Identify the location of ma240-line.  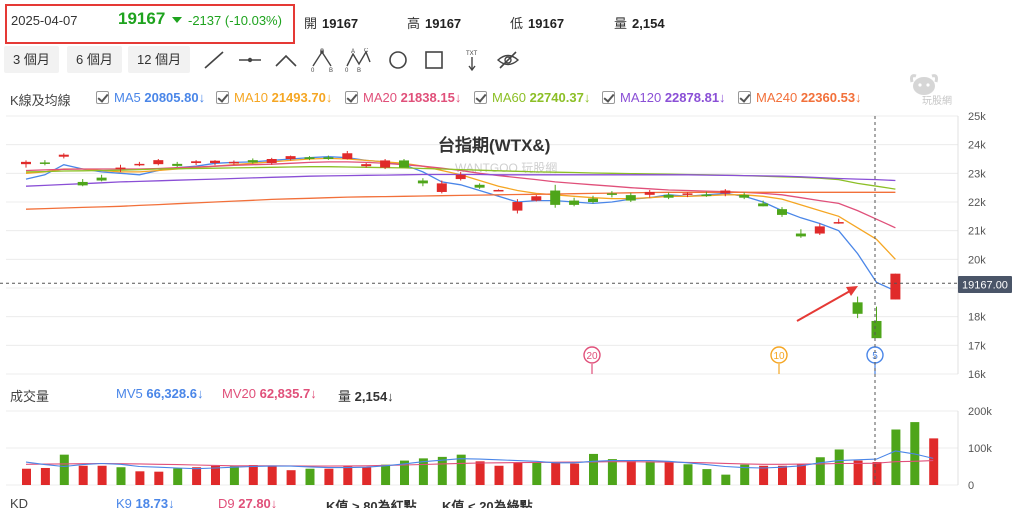
(460, 200).